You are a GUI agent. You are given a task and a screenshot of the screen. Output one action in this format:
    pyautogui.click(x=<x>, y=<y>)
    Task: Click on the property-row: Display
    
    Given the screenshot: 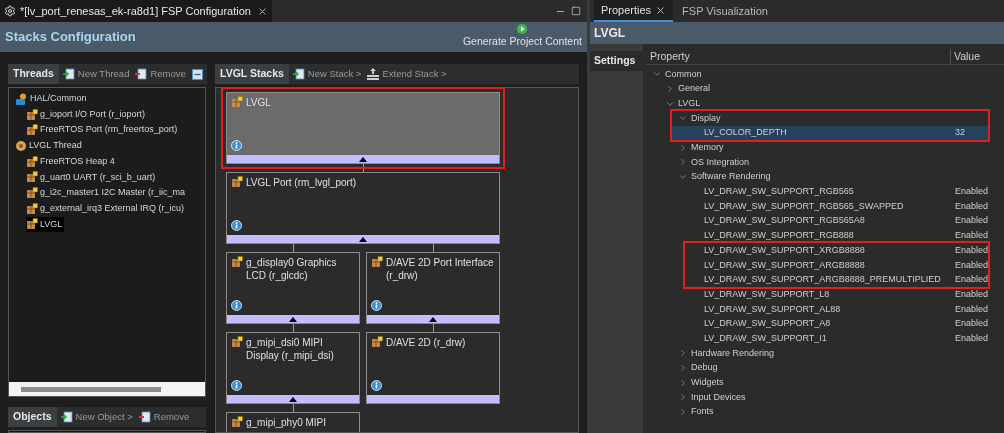 What is the action you would take?
    pyautogui.click(x=829, y=118)
    